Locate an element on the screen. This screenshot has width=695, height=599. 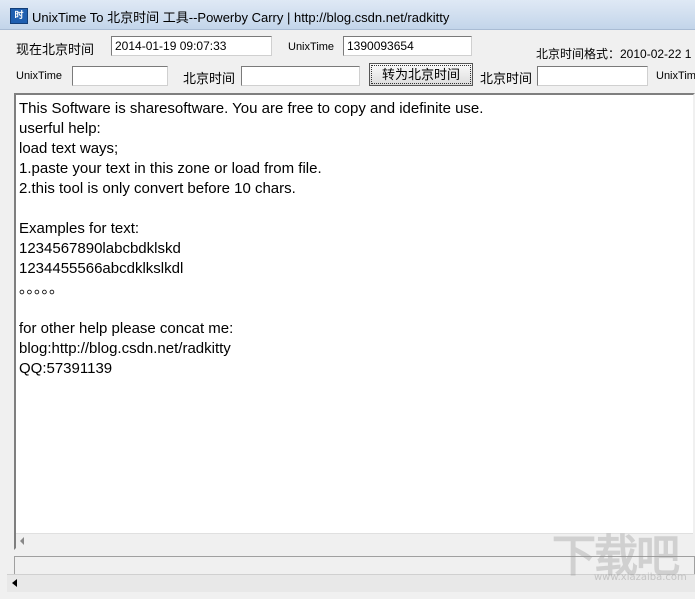
unixtime-input-label: UnixTime is located at coordinates (39, 76).